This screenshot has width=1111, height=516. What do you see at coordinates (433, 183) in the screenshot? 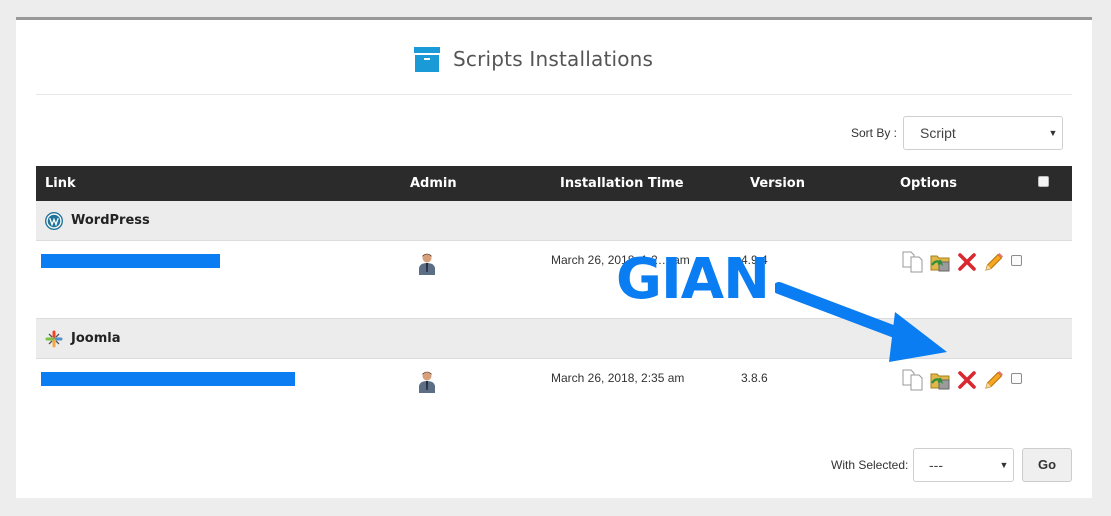
I see `column-header-admin: Admin` at bounding box center [433, 183].